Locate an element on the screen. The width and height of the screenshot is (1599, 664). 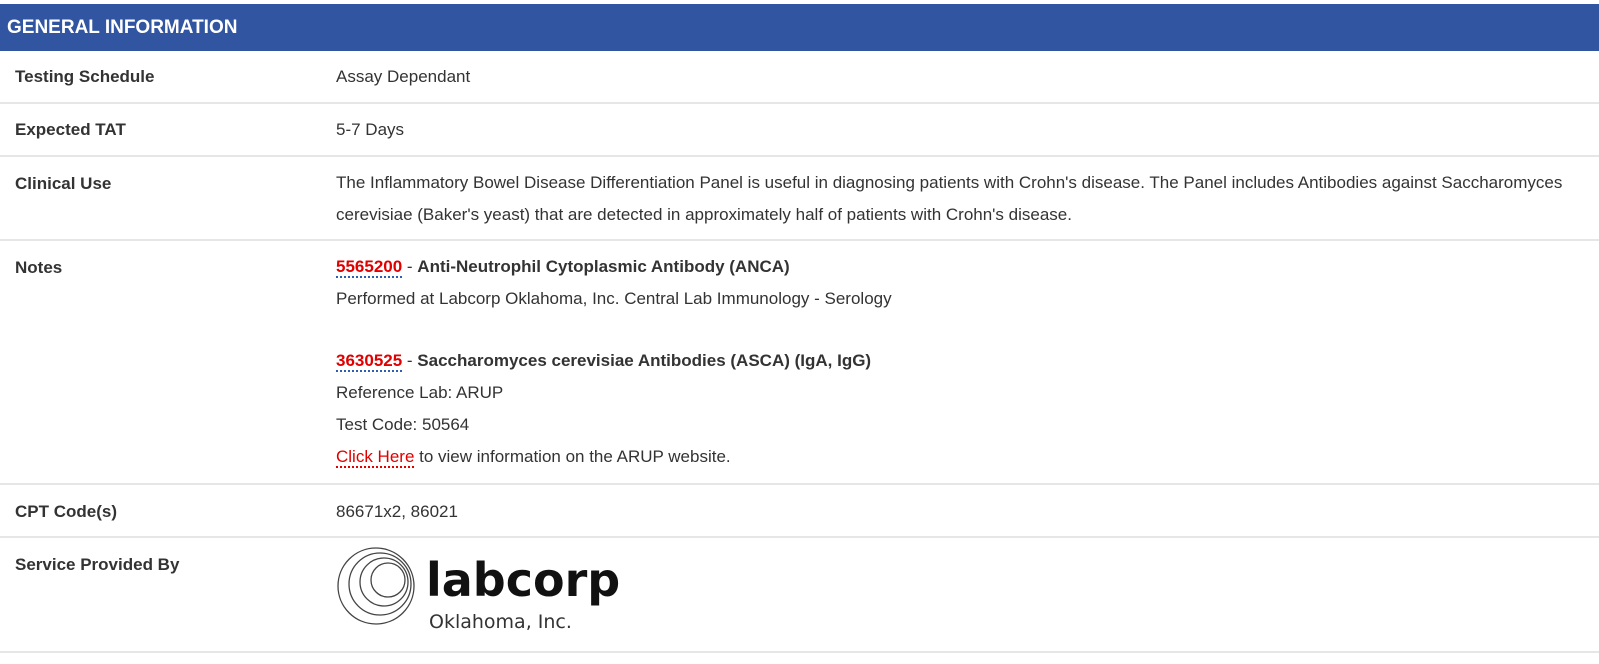
test-code-link-5565200: 5565200 is located at coordinates (369, 267).